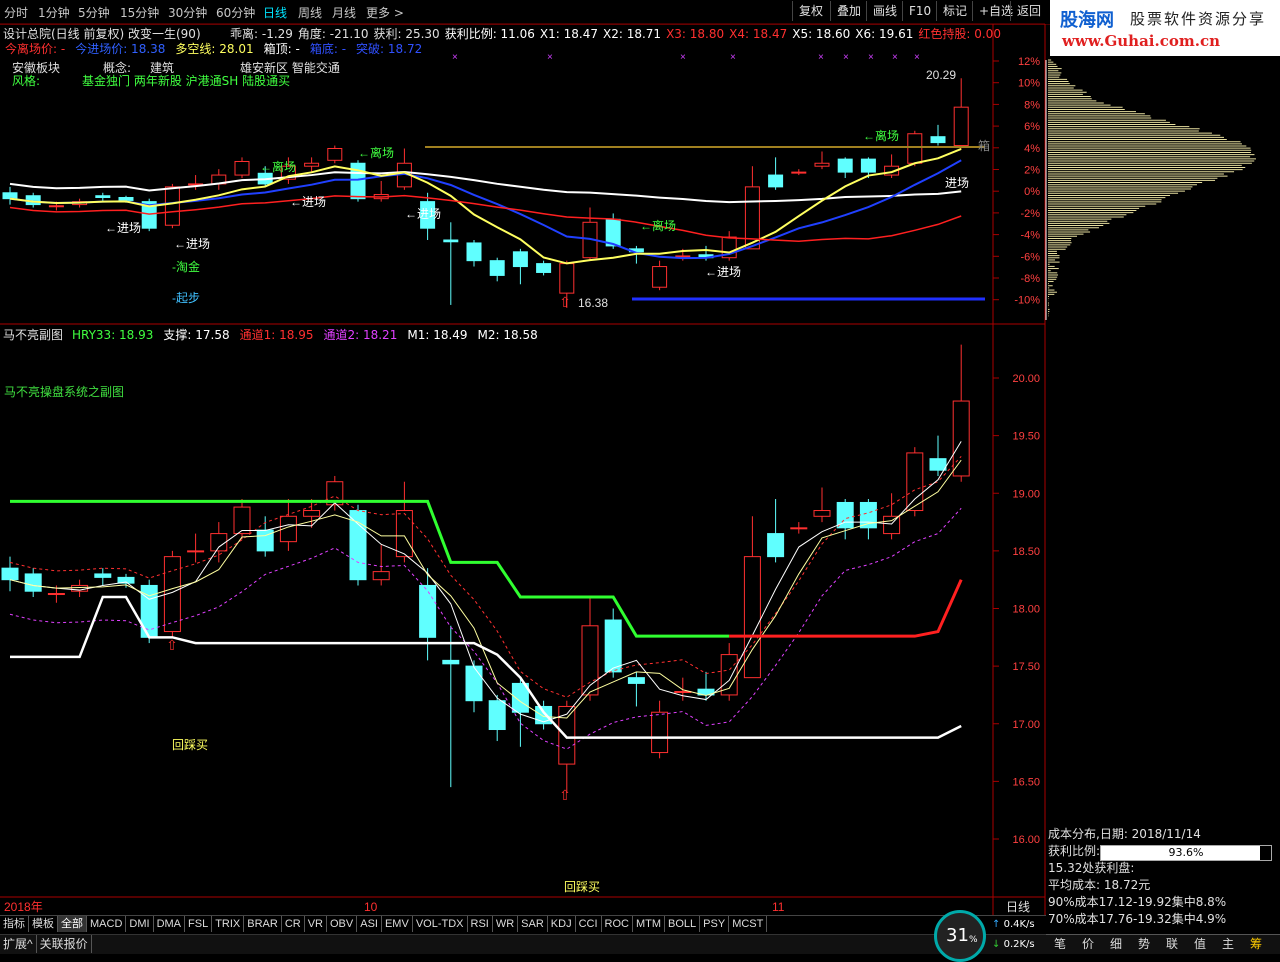  What do you see at coordinates (1228, 944) in the screenshot?
I see `right-tab-6: 主` at bounding box center [1228, 944].